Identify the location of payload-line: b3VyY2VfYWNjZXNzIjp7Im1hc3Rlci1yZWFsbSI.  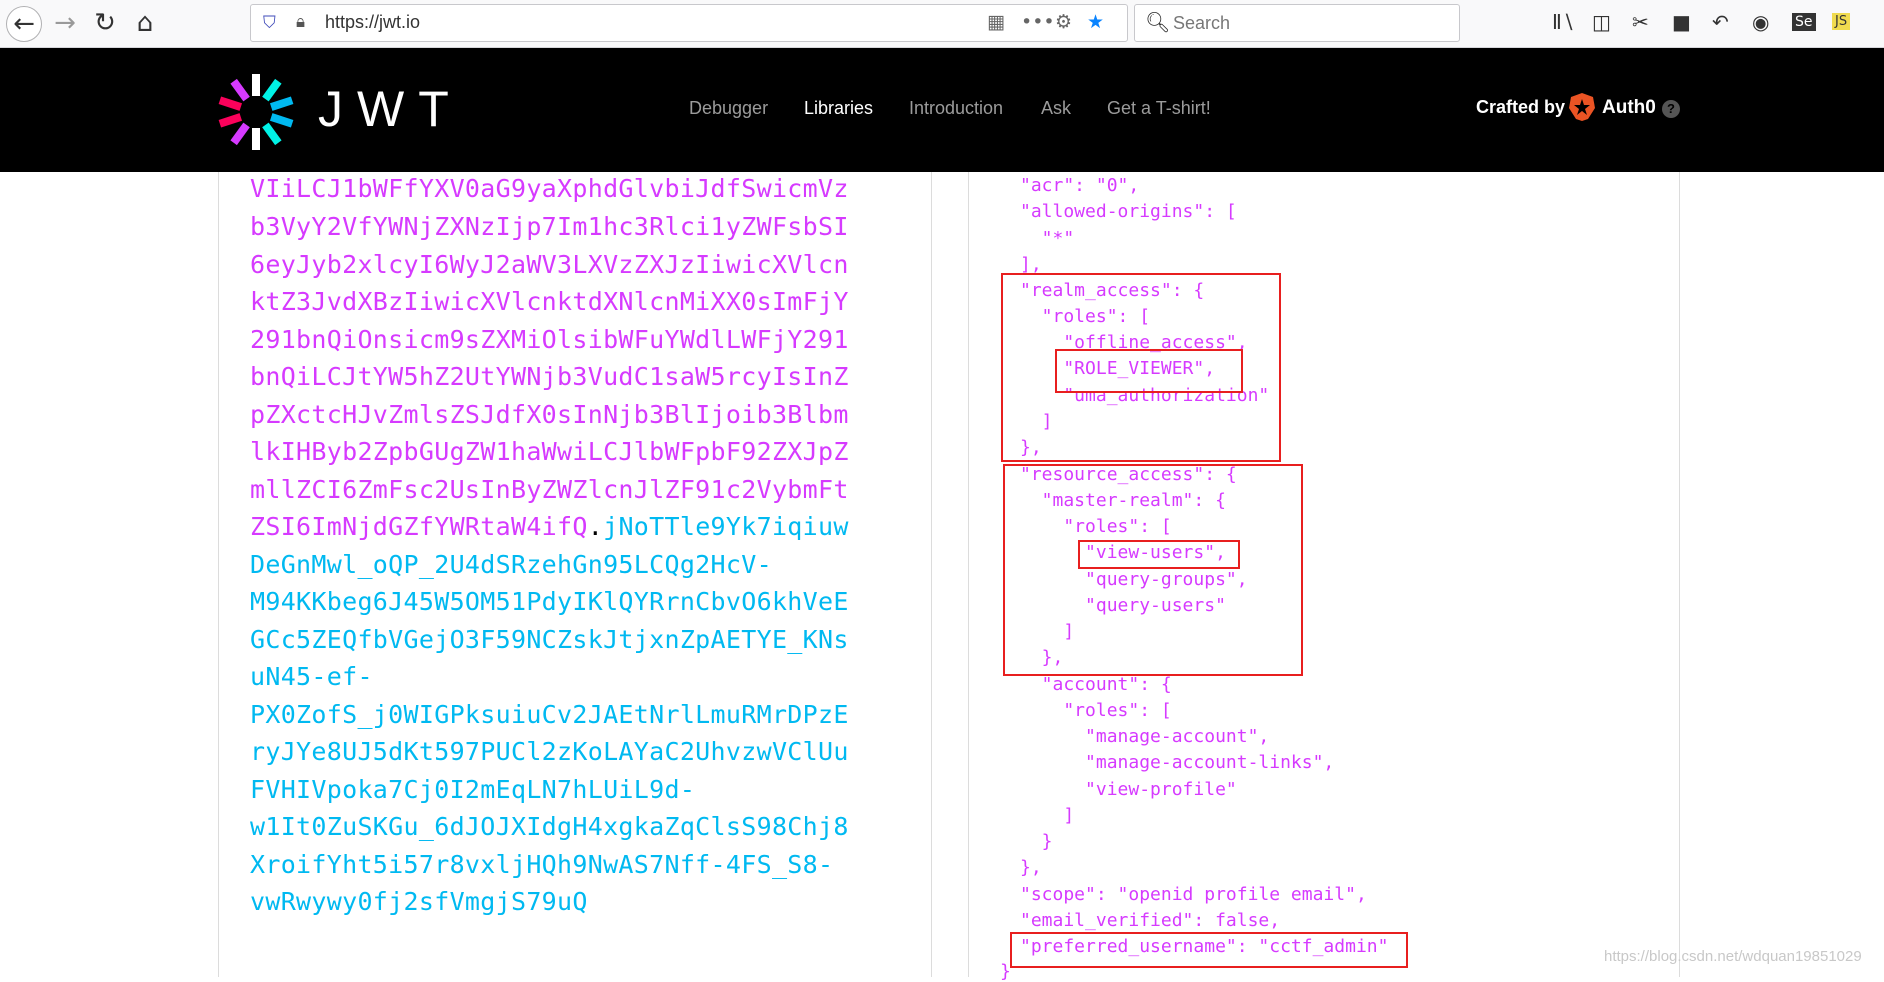
(549, 226).